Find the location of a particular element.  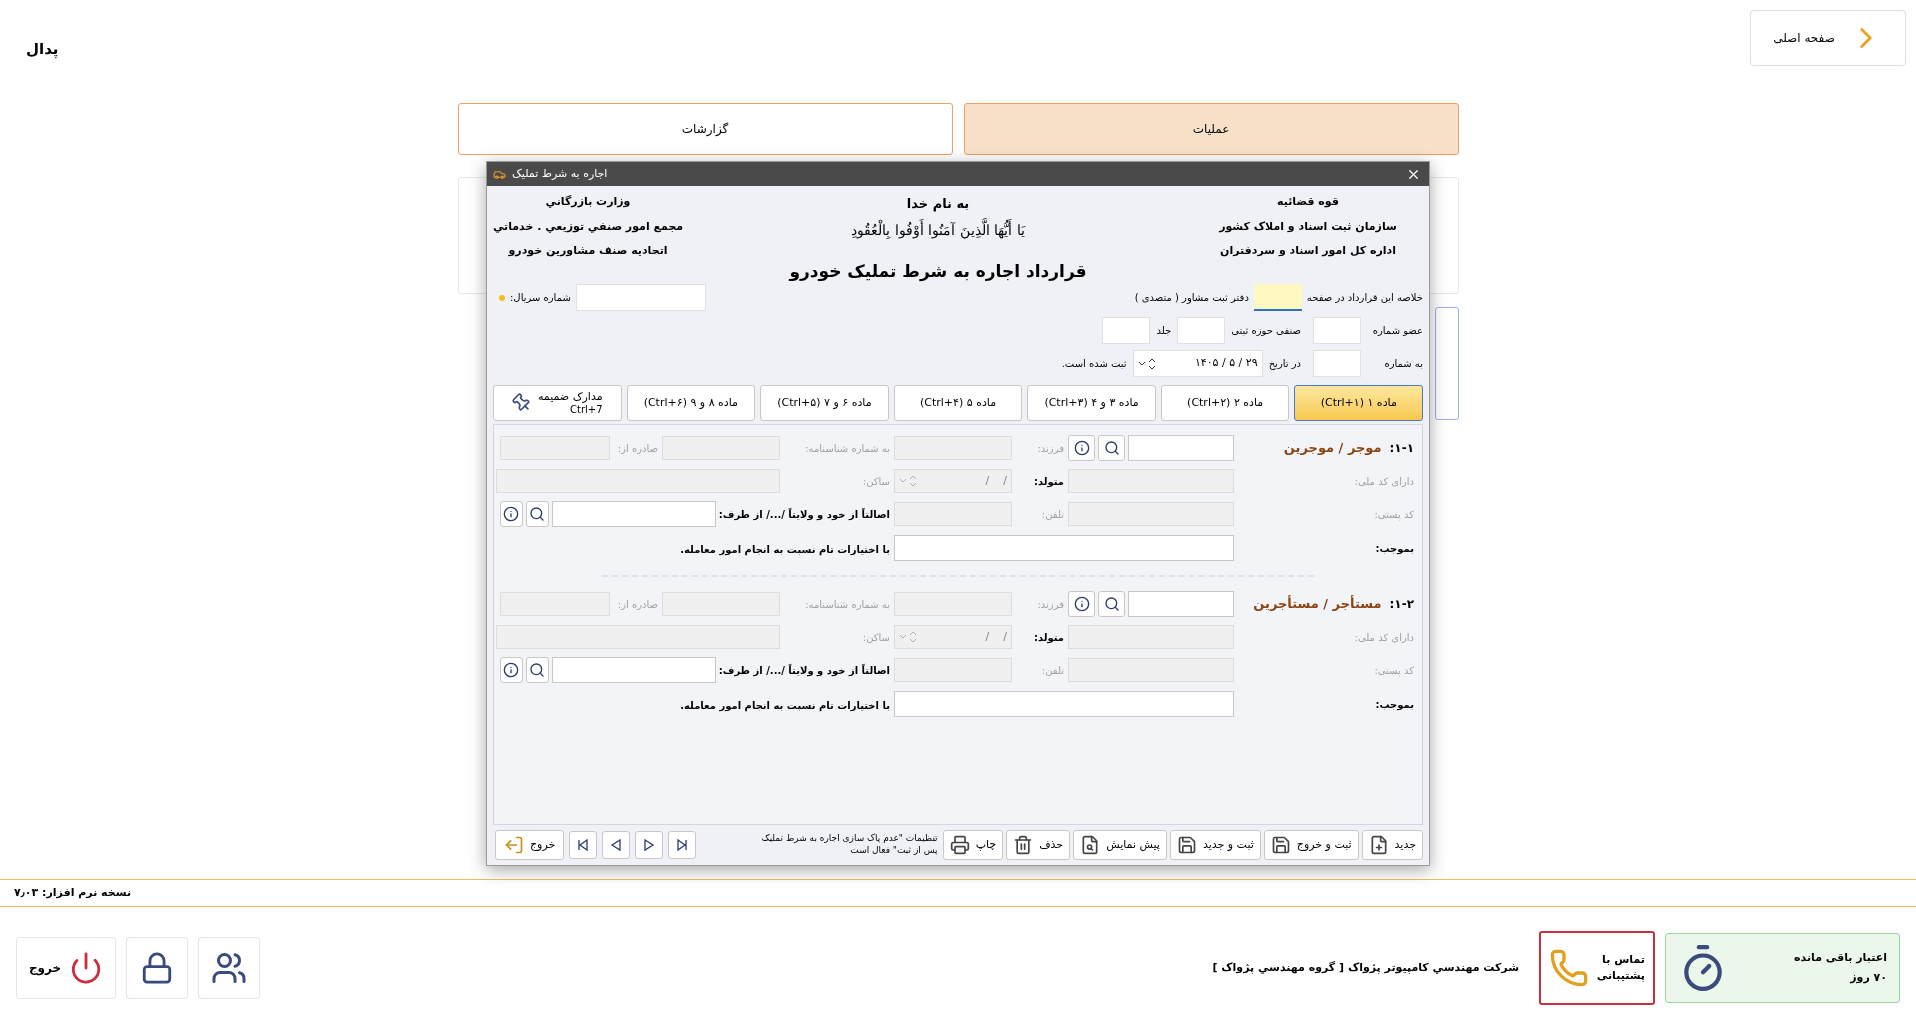

software-version: نسخه نرم افزار: ۷٫۰۳ is located at coordinates (73, 892).